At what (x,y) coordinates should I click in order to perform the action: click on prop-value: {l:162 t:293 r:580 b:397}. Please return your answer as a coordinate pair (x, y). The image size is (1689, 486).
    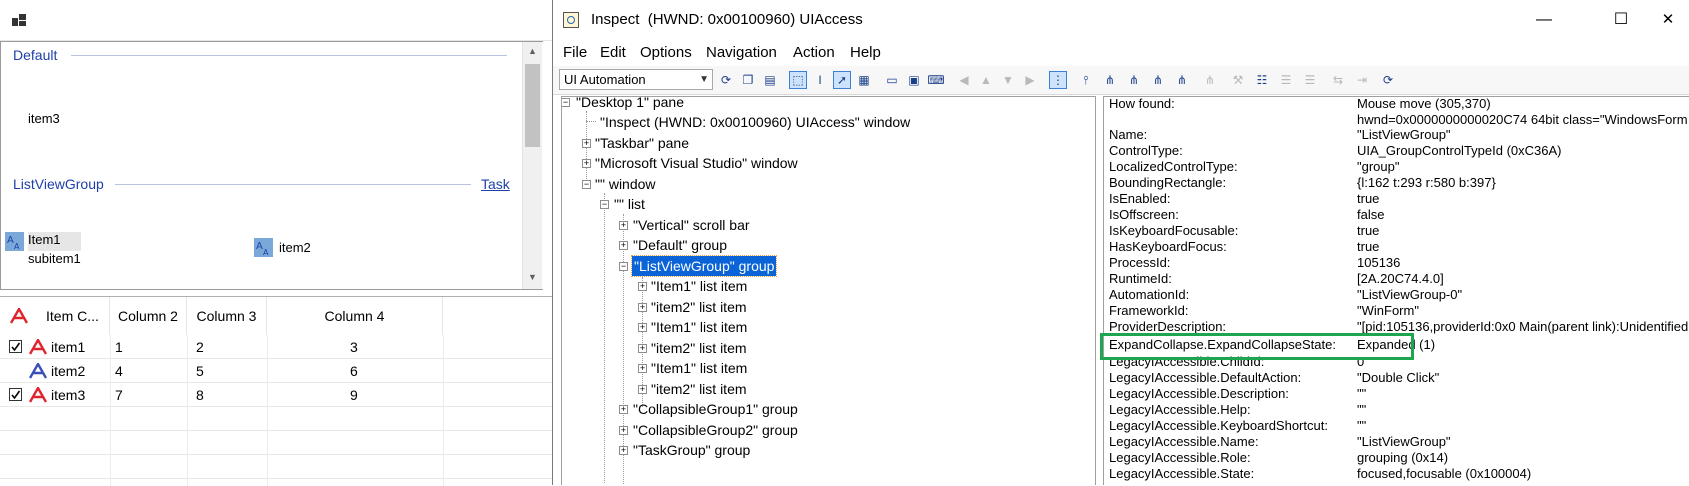
    Looking at the image, I should click on (1426, 182).